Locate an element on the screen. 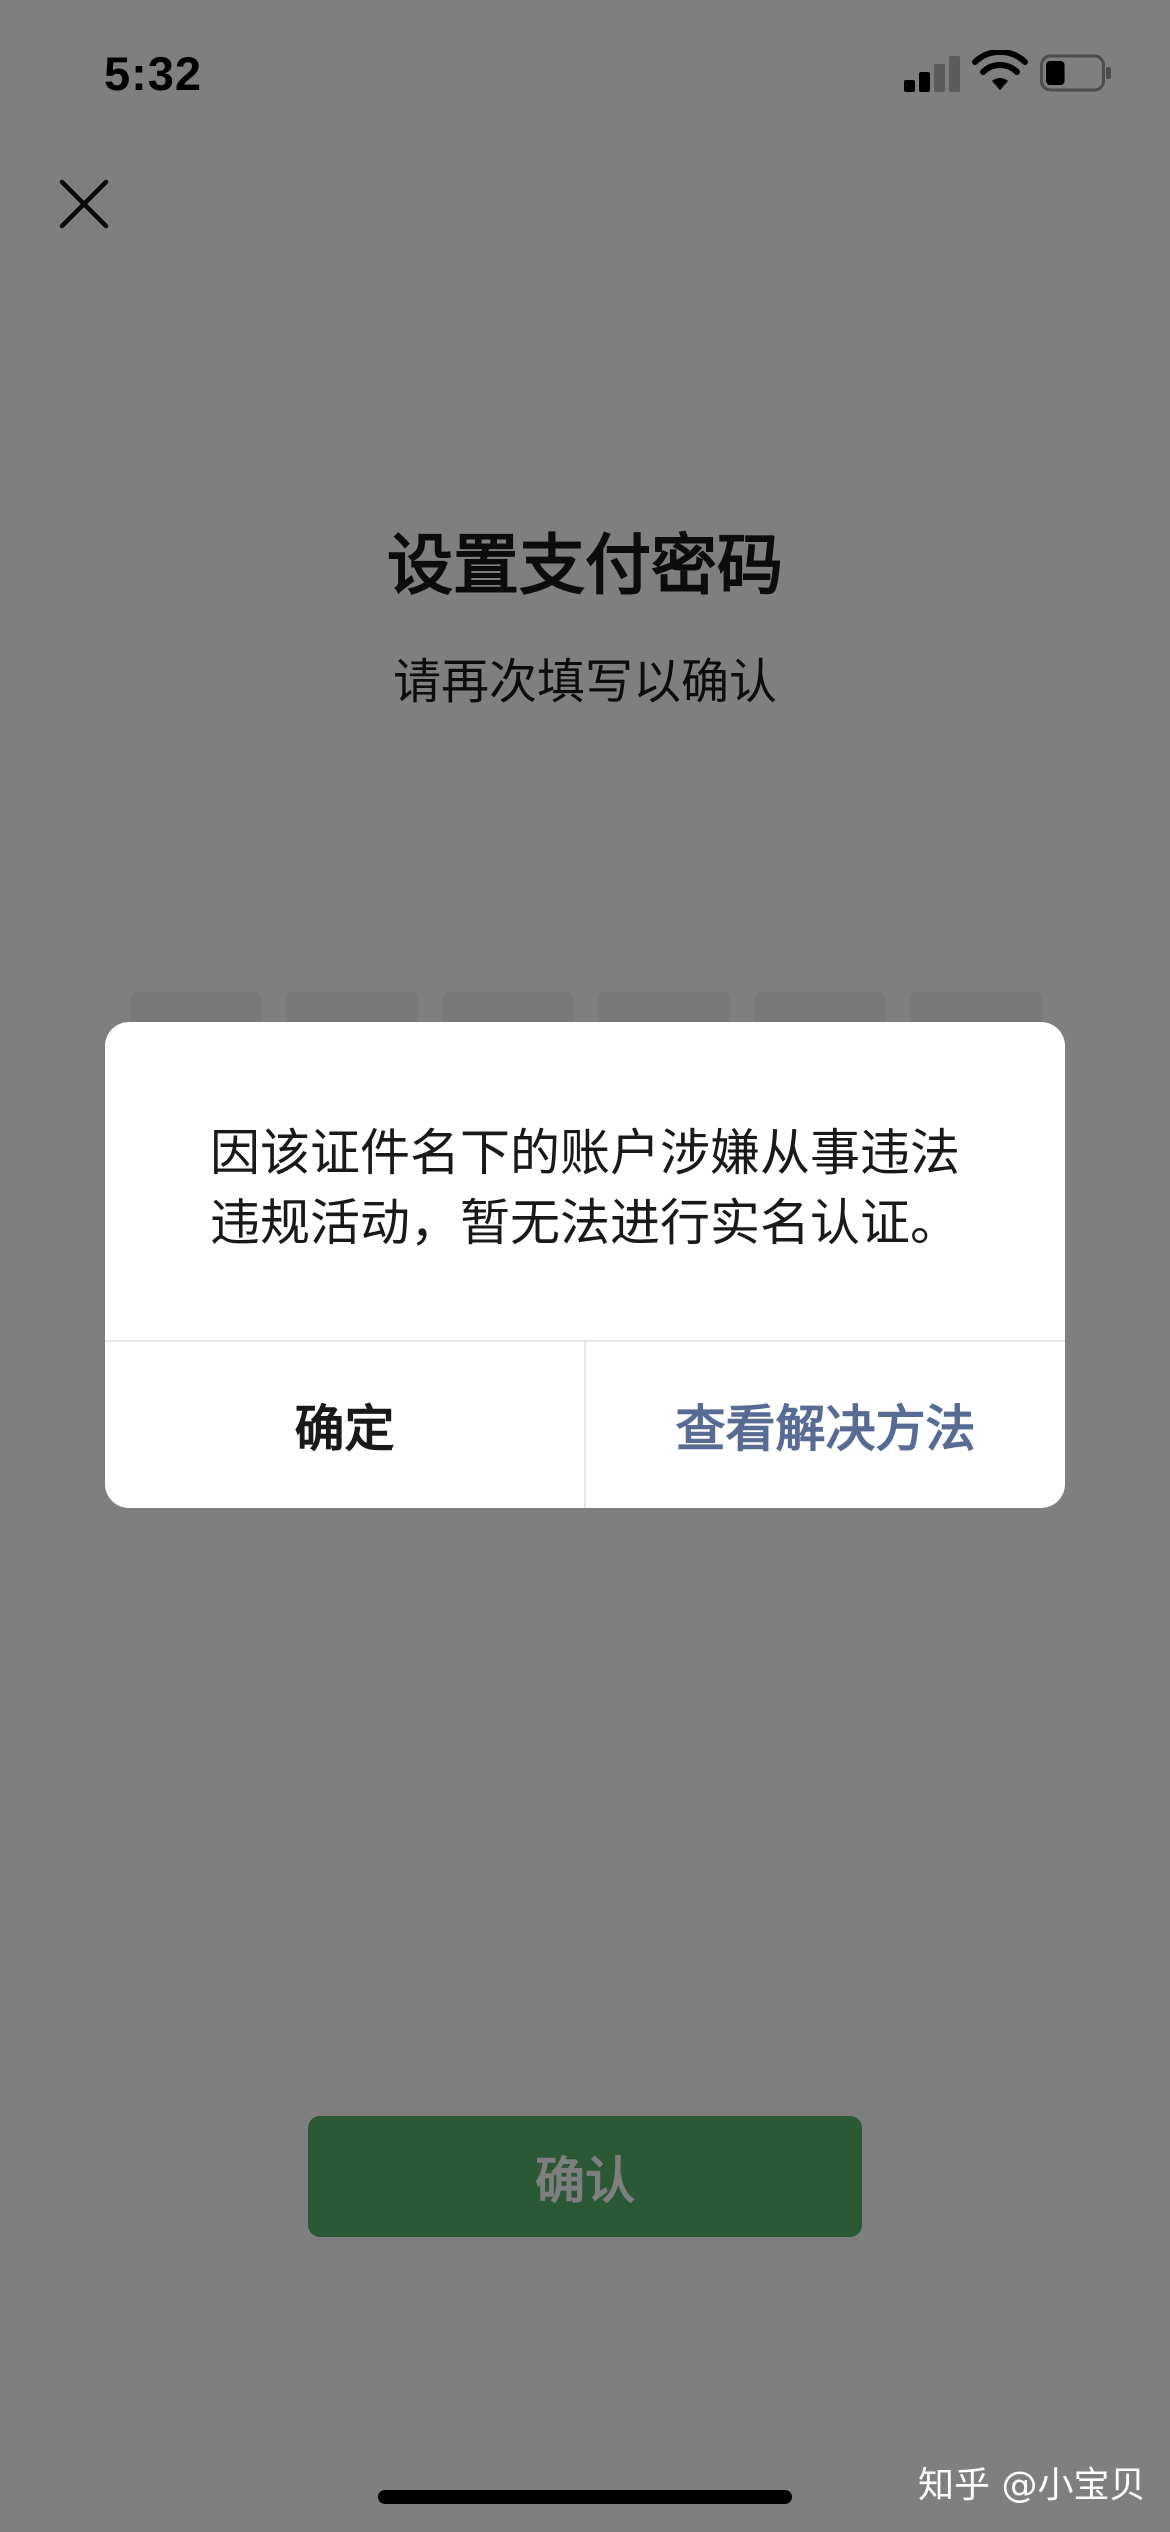 The width and height of the screenshot is (1170, 2532). alert-message: 因该证件名下的账户涉嫌从事违法 违规活动，暂无法进行实名认证。 is located at coordinates (585, 1188).